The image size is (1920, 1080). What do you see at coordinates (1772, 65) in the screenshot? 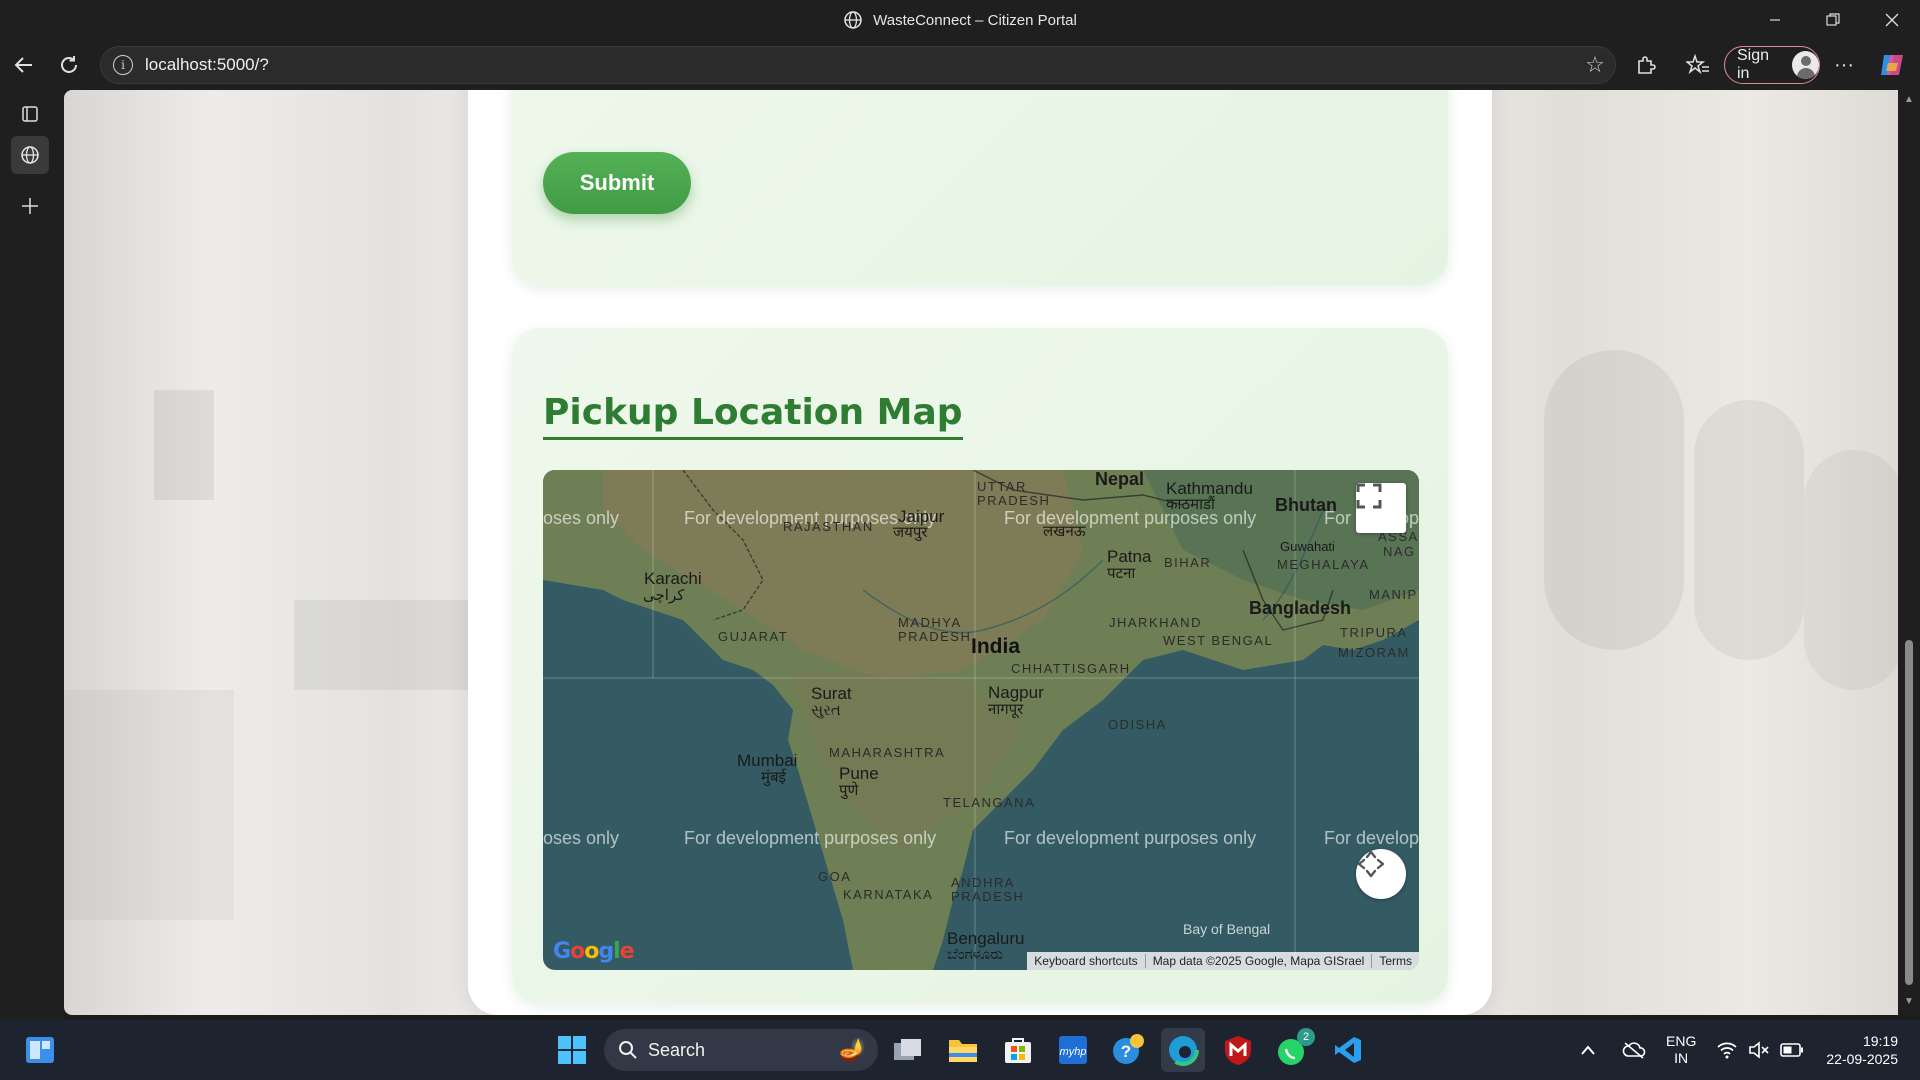
I see `sign-in-button: Sign in` at bounding box center [1772, 65].